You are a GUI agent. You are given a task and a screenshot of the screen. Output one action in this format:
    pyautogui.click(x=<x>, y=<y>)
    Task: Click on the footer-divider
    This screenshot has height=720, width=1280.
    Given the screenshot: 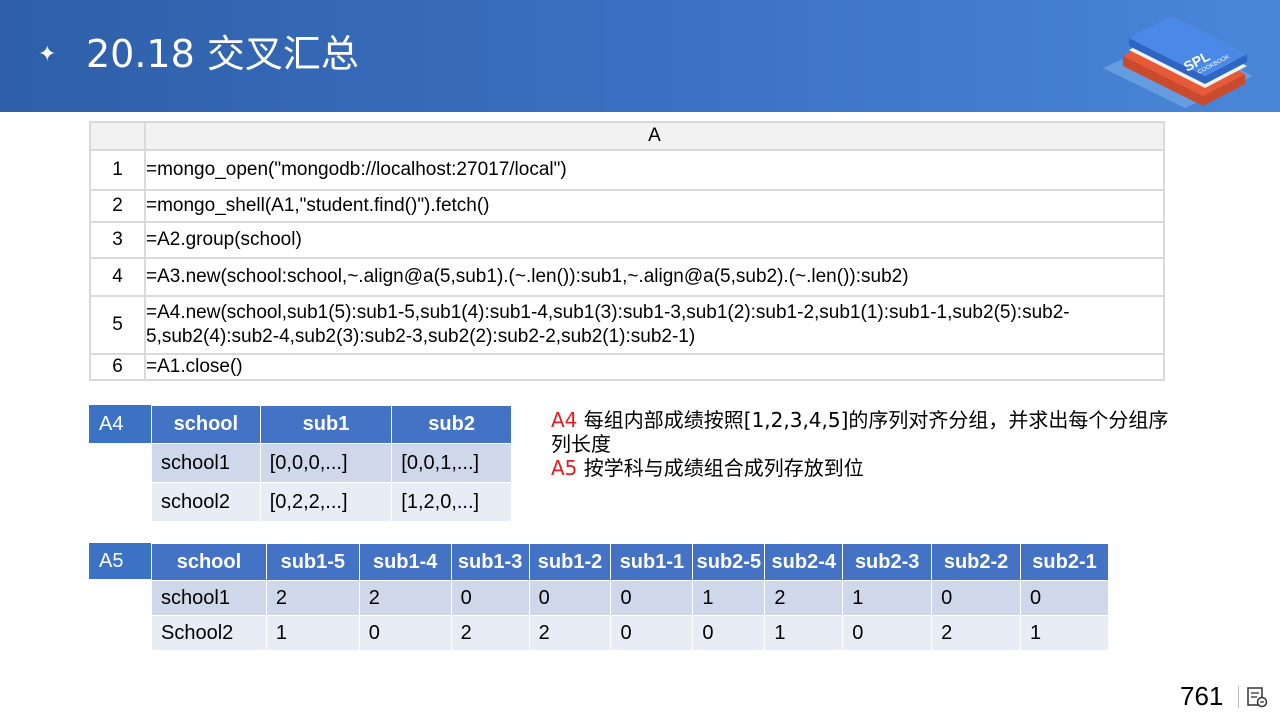 What is the action you would take?
    pyautogui.click(x=1238, y=697)
    